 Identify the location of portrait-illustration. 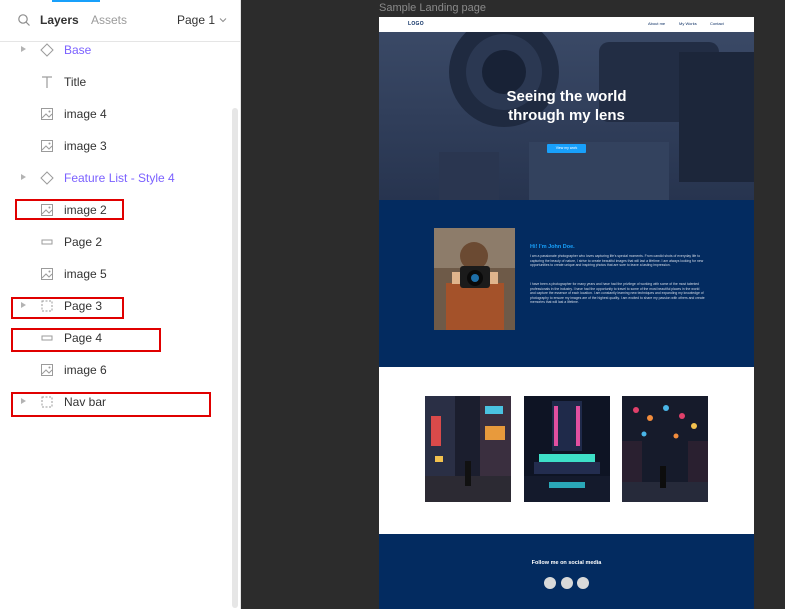
(474, 279).